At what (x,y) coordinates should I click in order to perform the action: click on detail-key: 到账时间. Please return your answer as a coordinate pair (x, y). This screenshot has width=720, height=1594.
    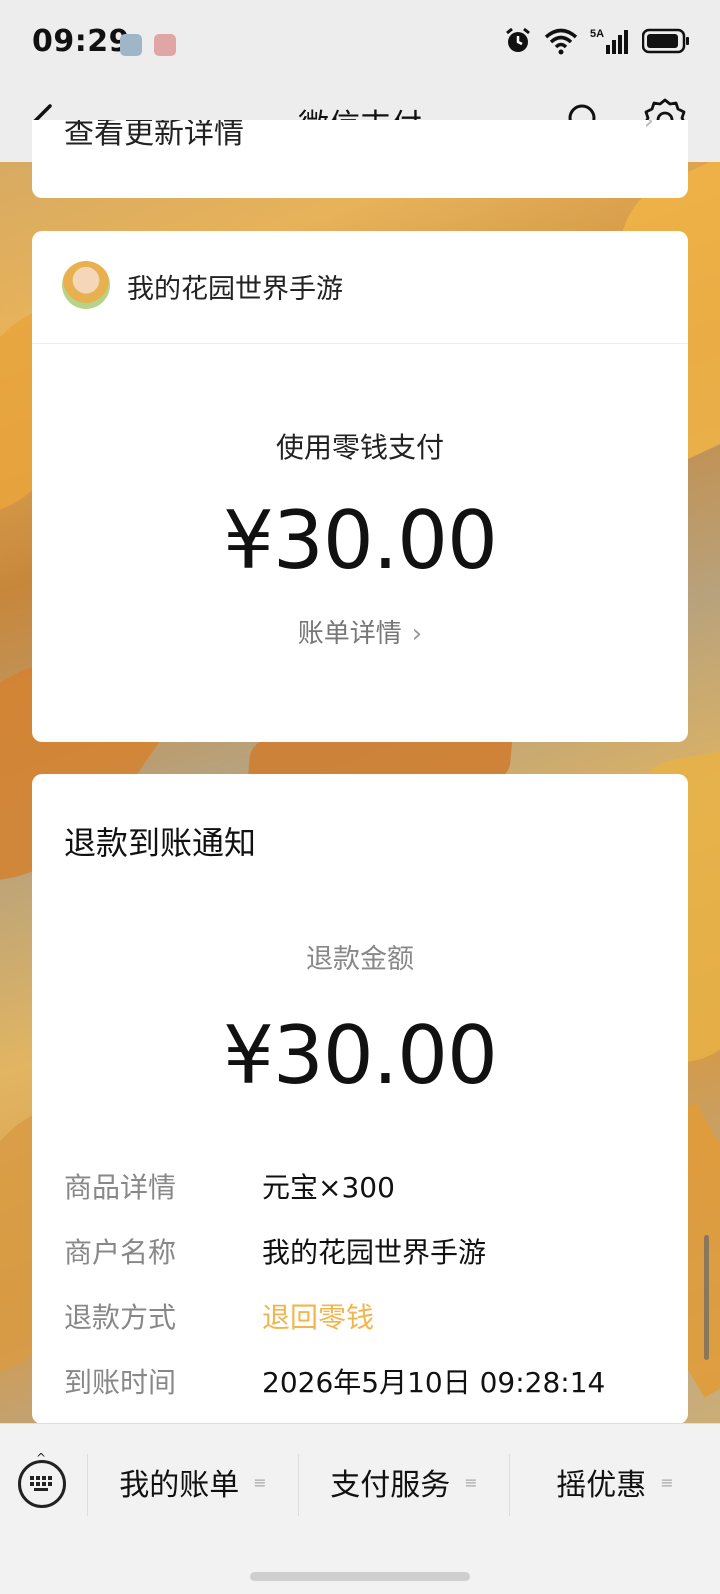
    Looking at the image, I should click on (120, 1382).